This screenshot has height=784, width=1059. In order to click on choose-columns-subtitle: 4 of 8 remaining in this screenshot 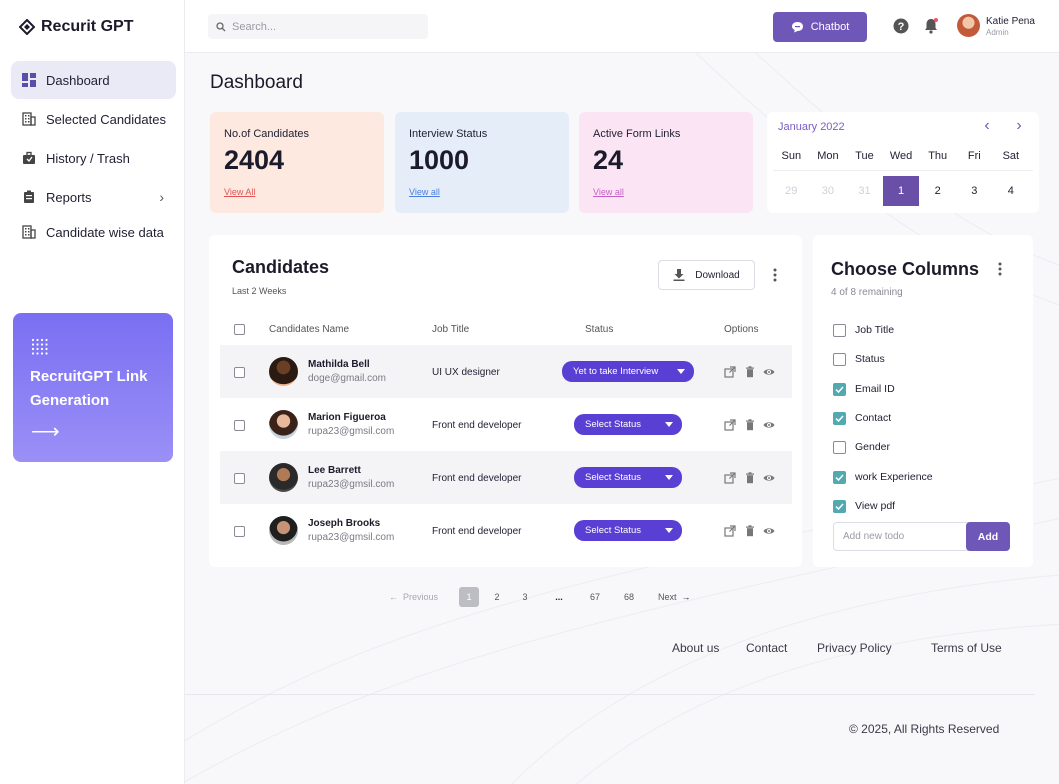, I will do `click(867, 292)`.